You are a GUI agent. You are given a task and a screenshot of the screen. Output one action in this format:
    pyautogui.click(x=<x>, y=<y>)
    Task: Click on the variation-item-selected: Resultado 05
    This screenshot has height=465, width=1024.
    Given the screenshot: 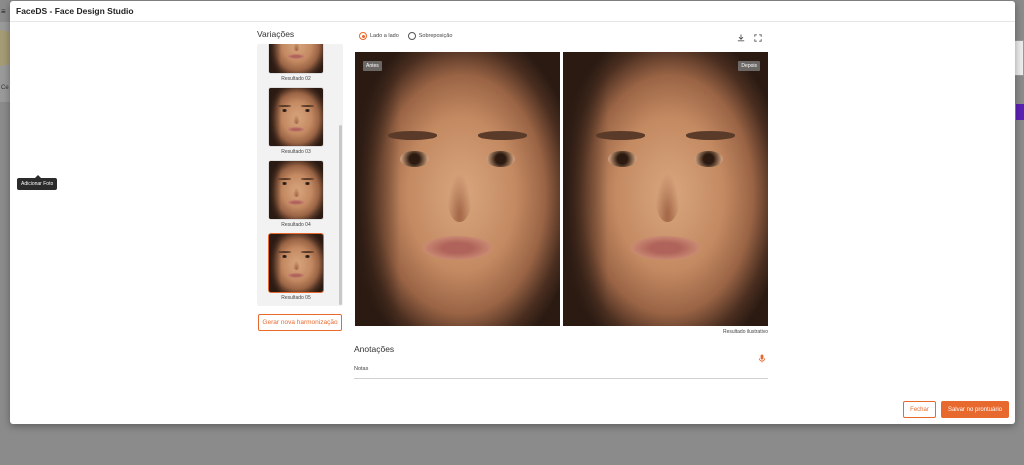 What is the action you would take?
    pyautogui.click(x=296, y=267)
    